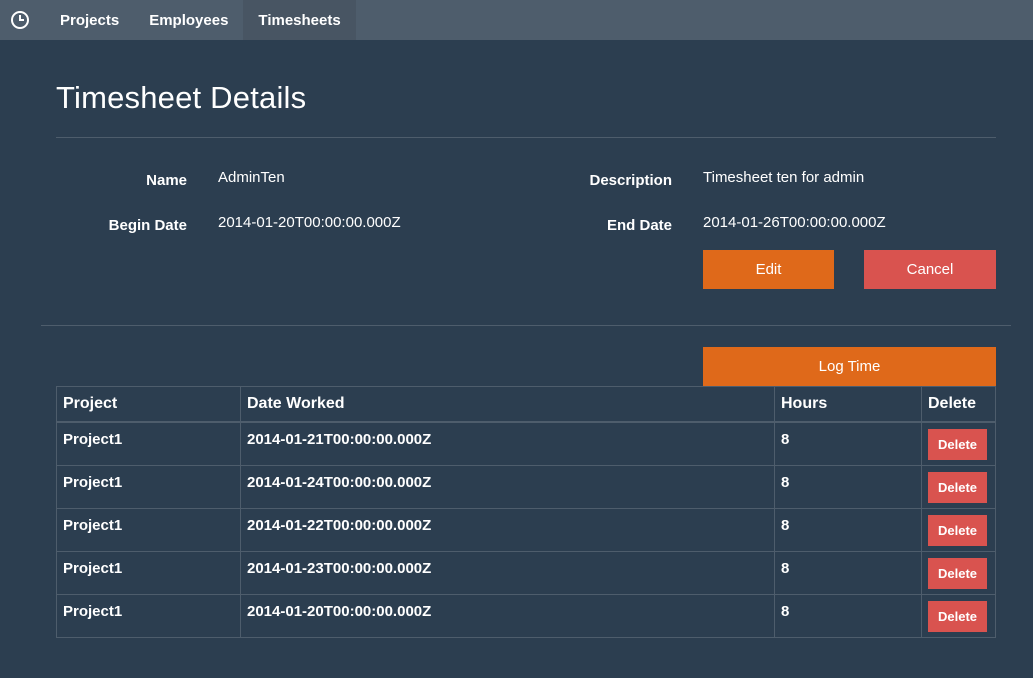  Describe the element at coordinates (526, 325) in the screenshot. I see `section-divider` at that location.